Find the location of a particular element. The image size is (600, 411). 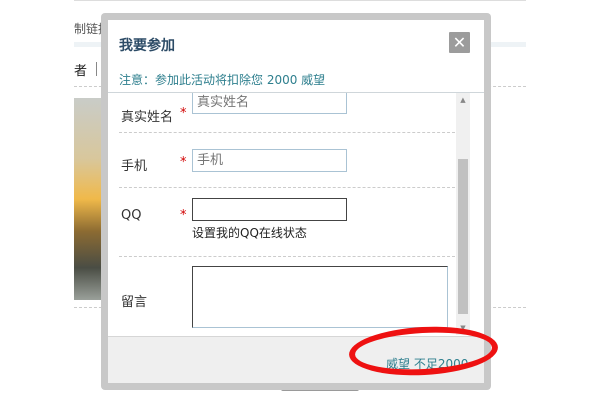

qq-status-link: 设置我的QQ在线状态 is located at coordinates (249, 232).